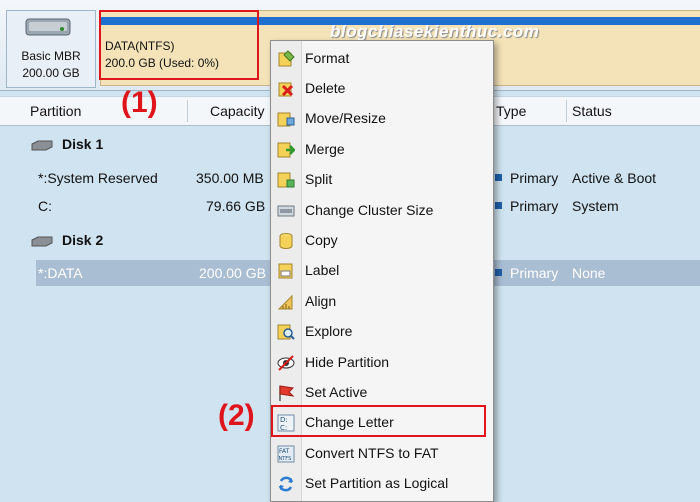 The width and height of the screenshot is (700, 502). Describe the element at coordinates (382, 241) in the screenshot. I see `menu-item-copy: Copy` at that location.